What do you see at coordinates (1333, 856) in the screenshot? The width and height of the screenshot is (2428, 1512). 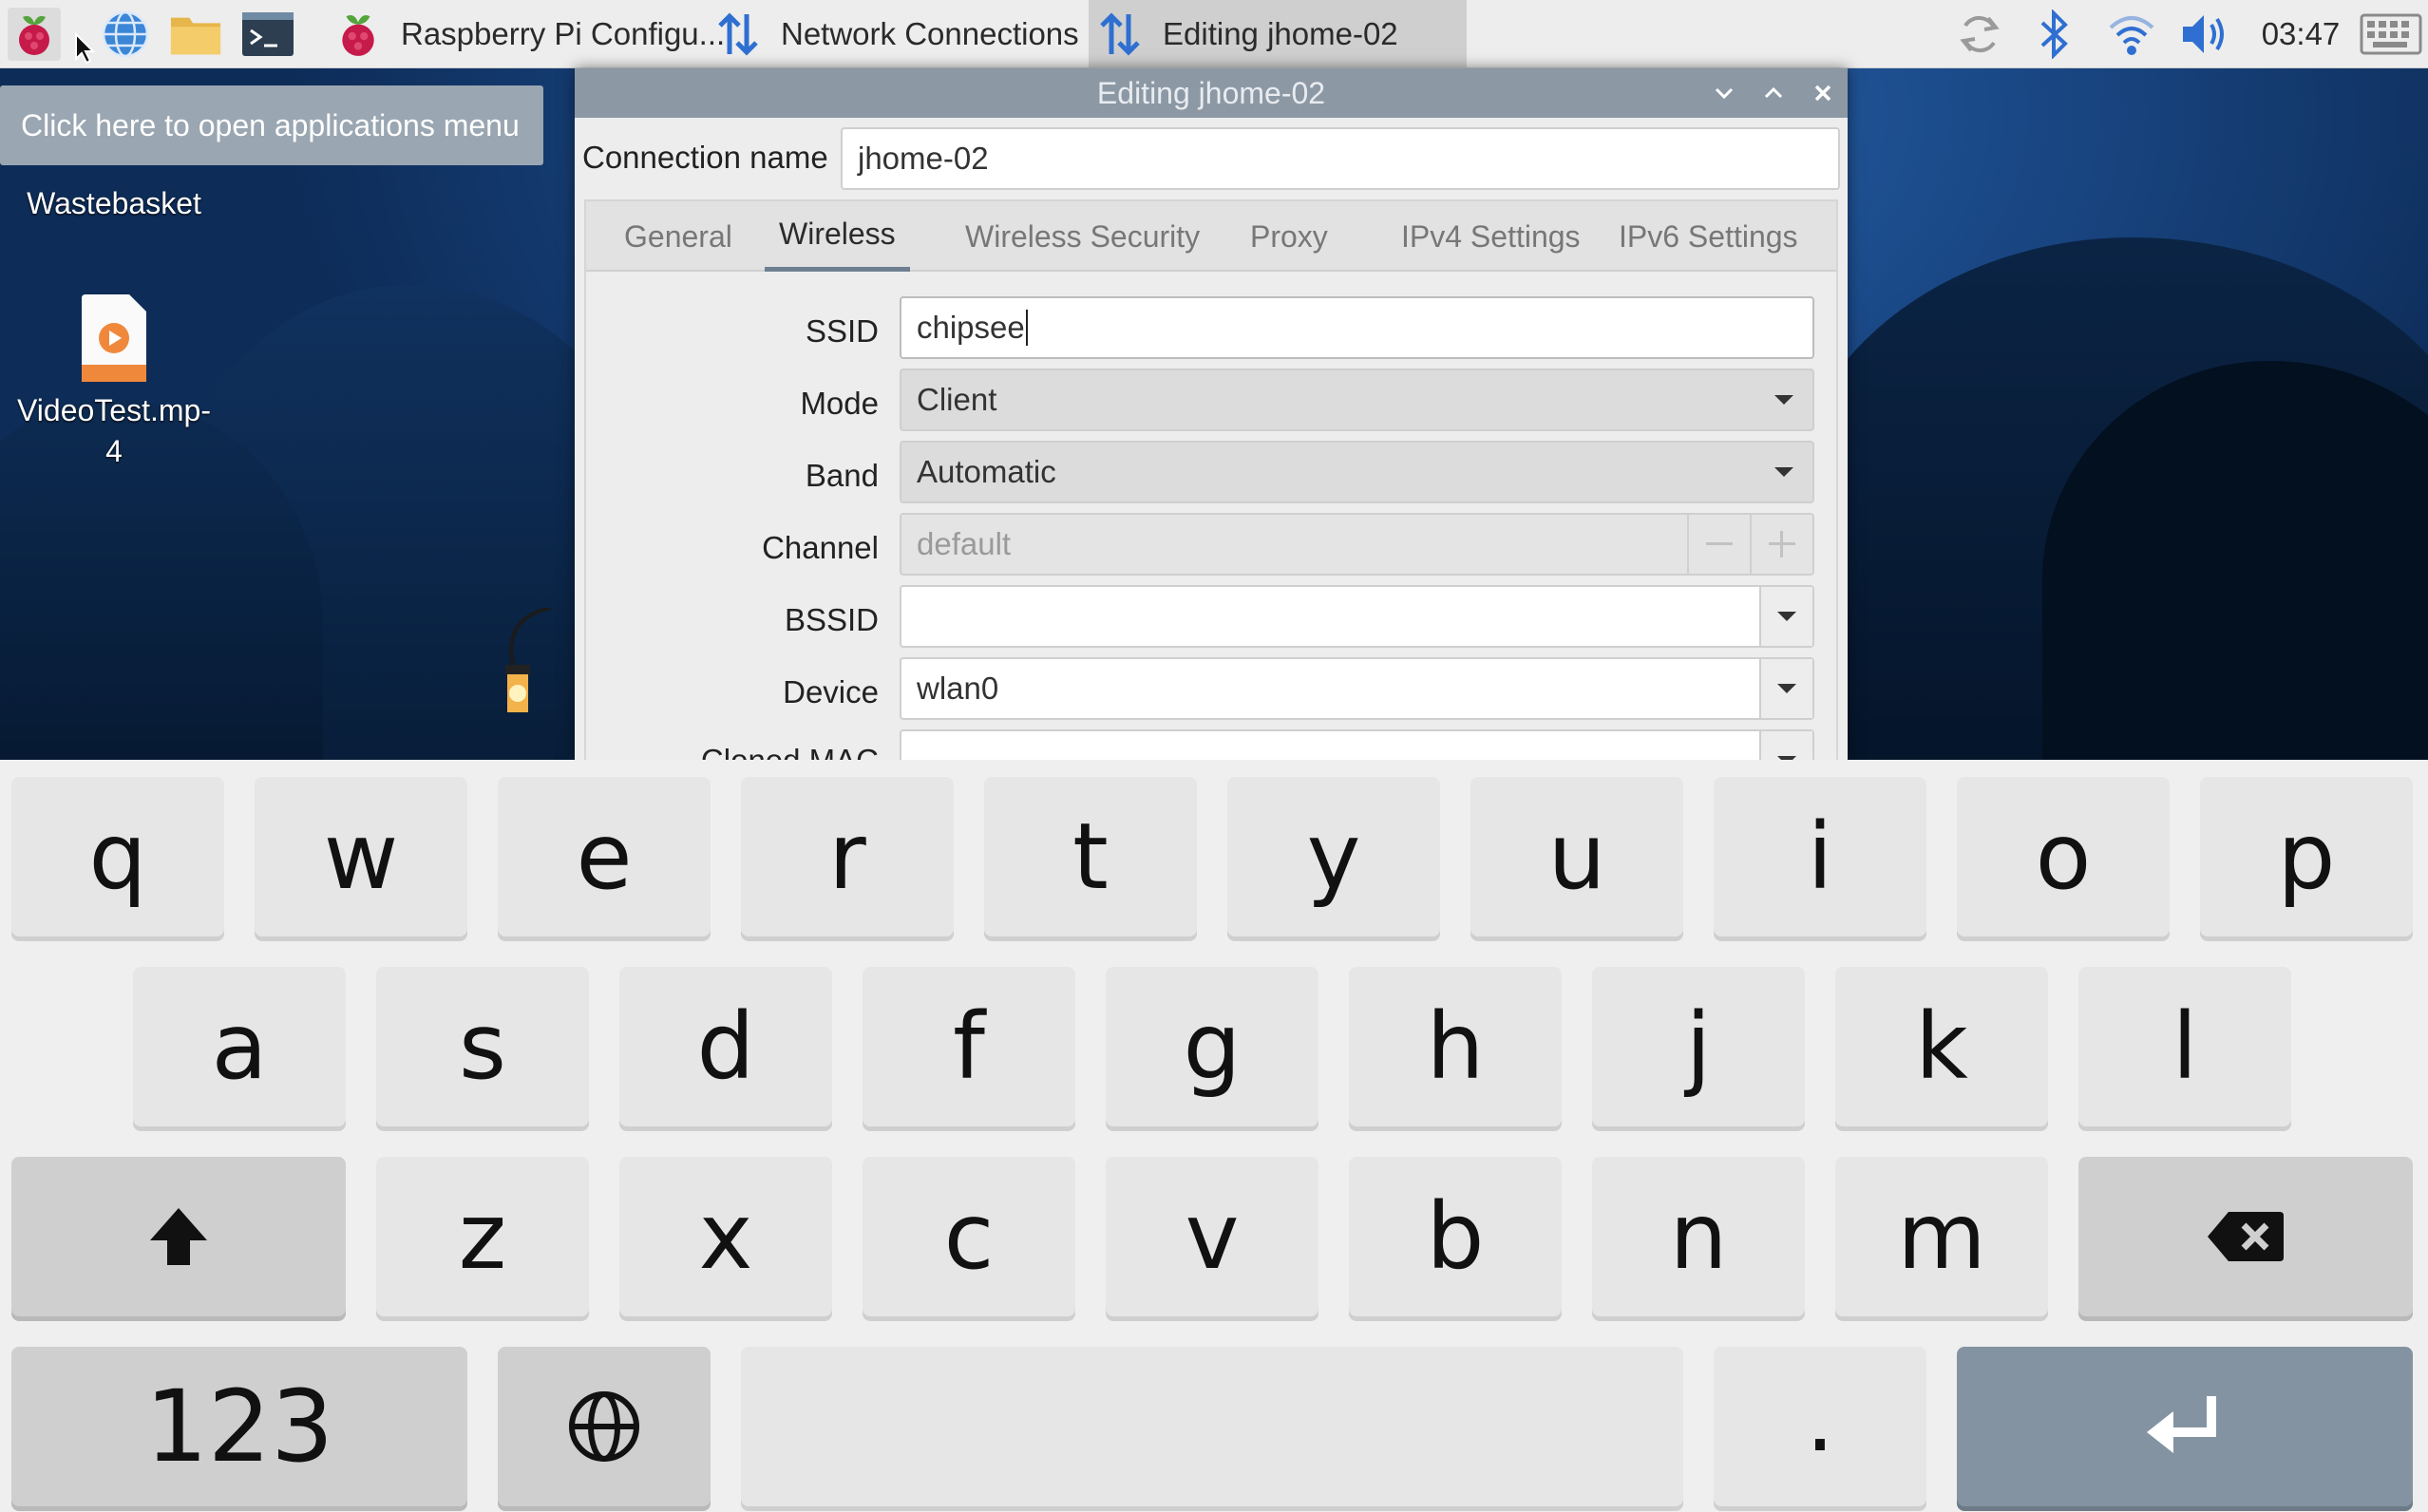 I see `key-y: y` at bounding box center [1333, 856].